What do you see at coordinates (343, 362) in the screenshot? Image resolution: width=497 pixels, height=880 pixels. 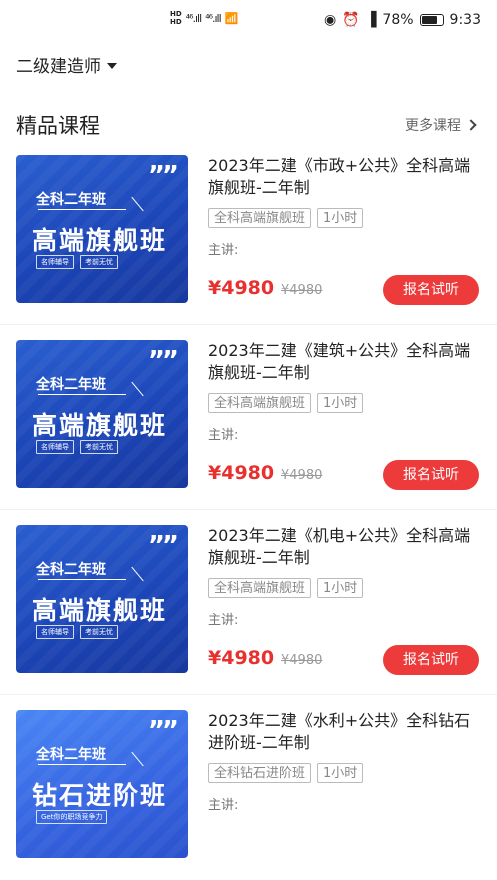 I see `course-title: 2023年二建《建筑+公共》全科高端旗舰班-二年制` at bounding box center [343, 362].